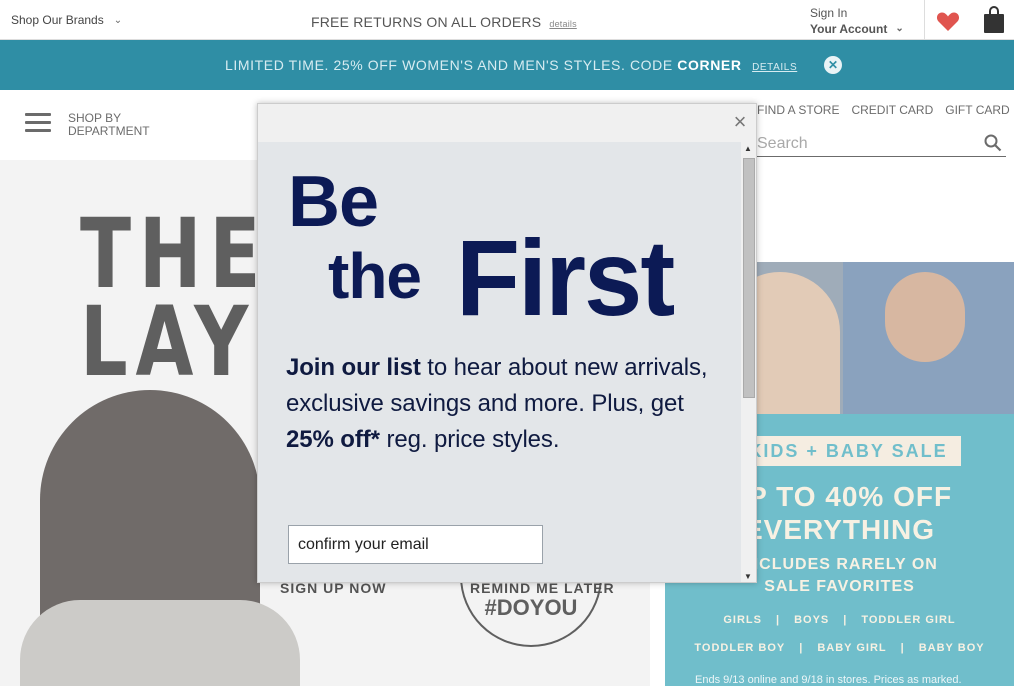 The width and height of the screenshot is (1014, 686). I want to click on account-menu: Sign In Your Account ⌄, so click(857, 21).